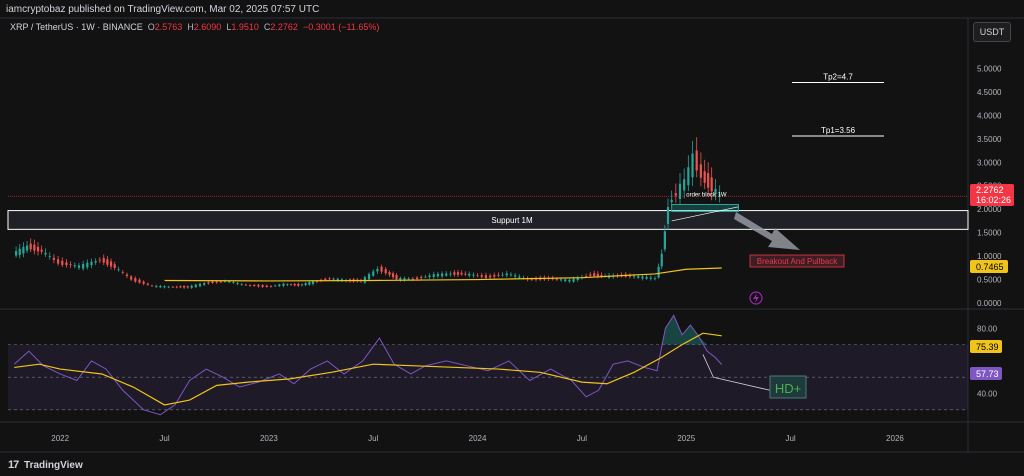 This screenshot has width=1024, height=476. I want to click on rsi-tick-label: 40.00, so click(987, 394).